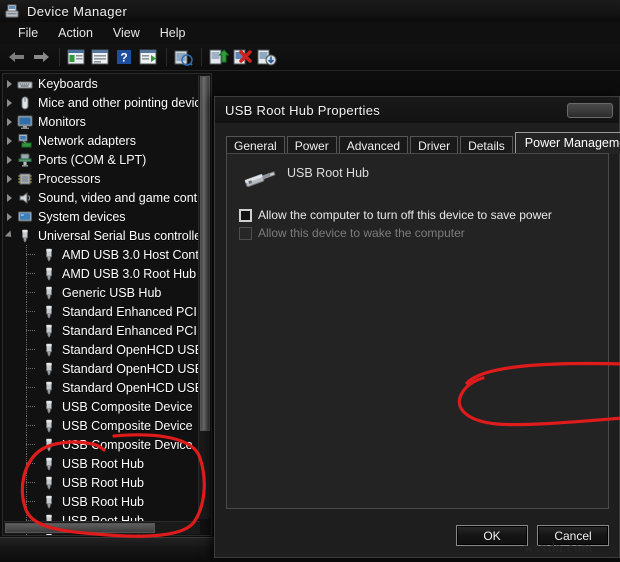 This screenshot has height=562, width=620. What do you see at coordinates (102, 273) in the screenshot?
I see `tree-item-amd-usb-3-0-root-hub: AMD USB 3.0 Root Hub` at bounding box center [102, 273].